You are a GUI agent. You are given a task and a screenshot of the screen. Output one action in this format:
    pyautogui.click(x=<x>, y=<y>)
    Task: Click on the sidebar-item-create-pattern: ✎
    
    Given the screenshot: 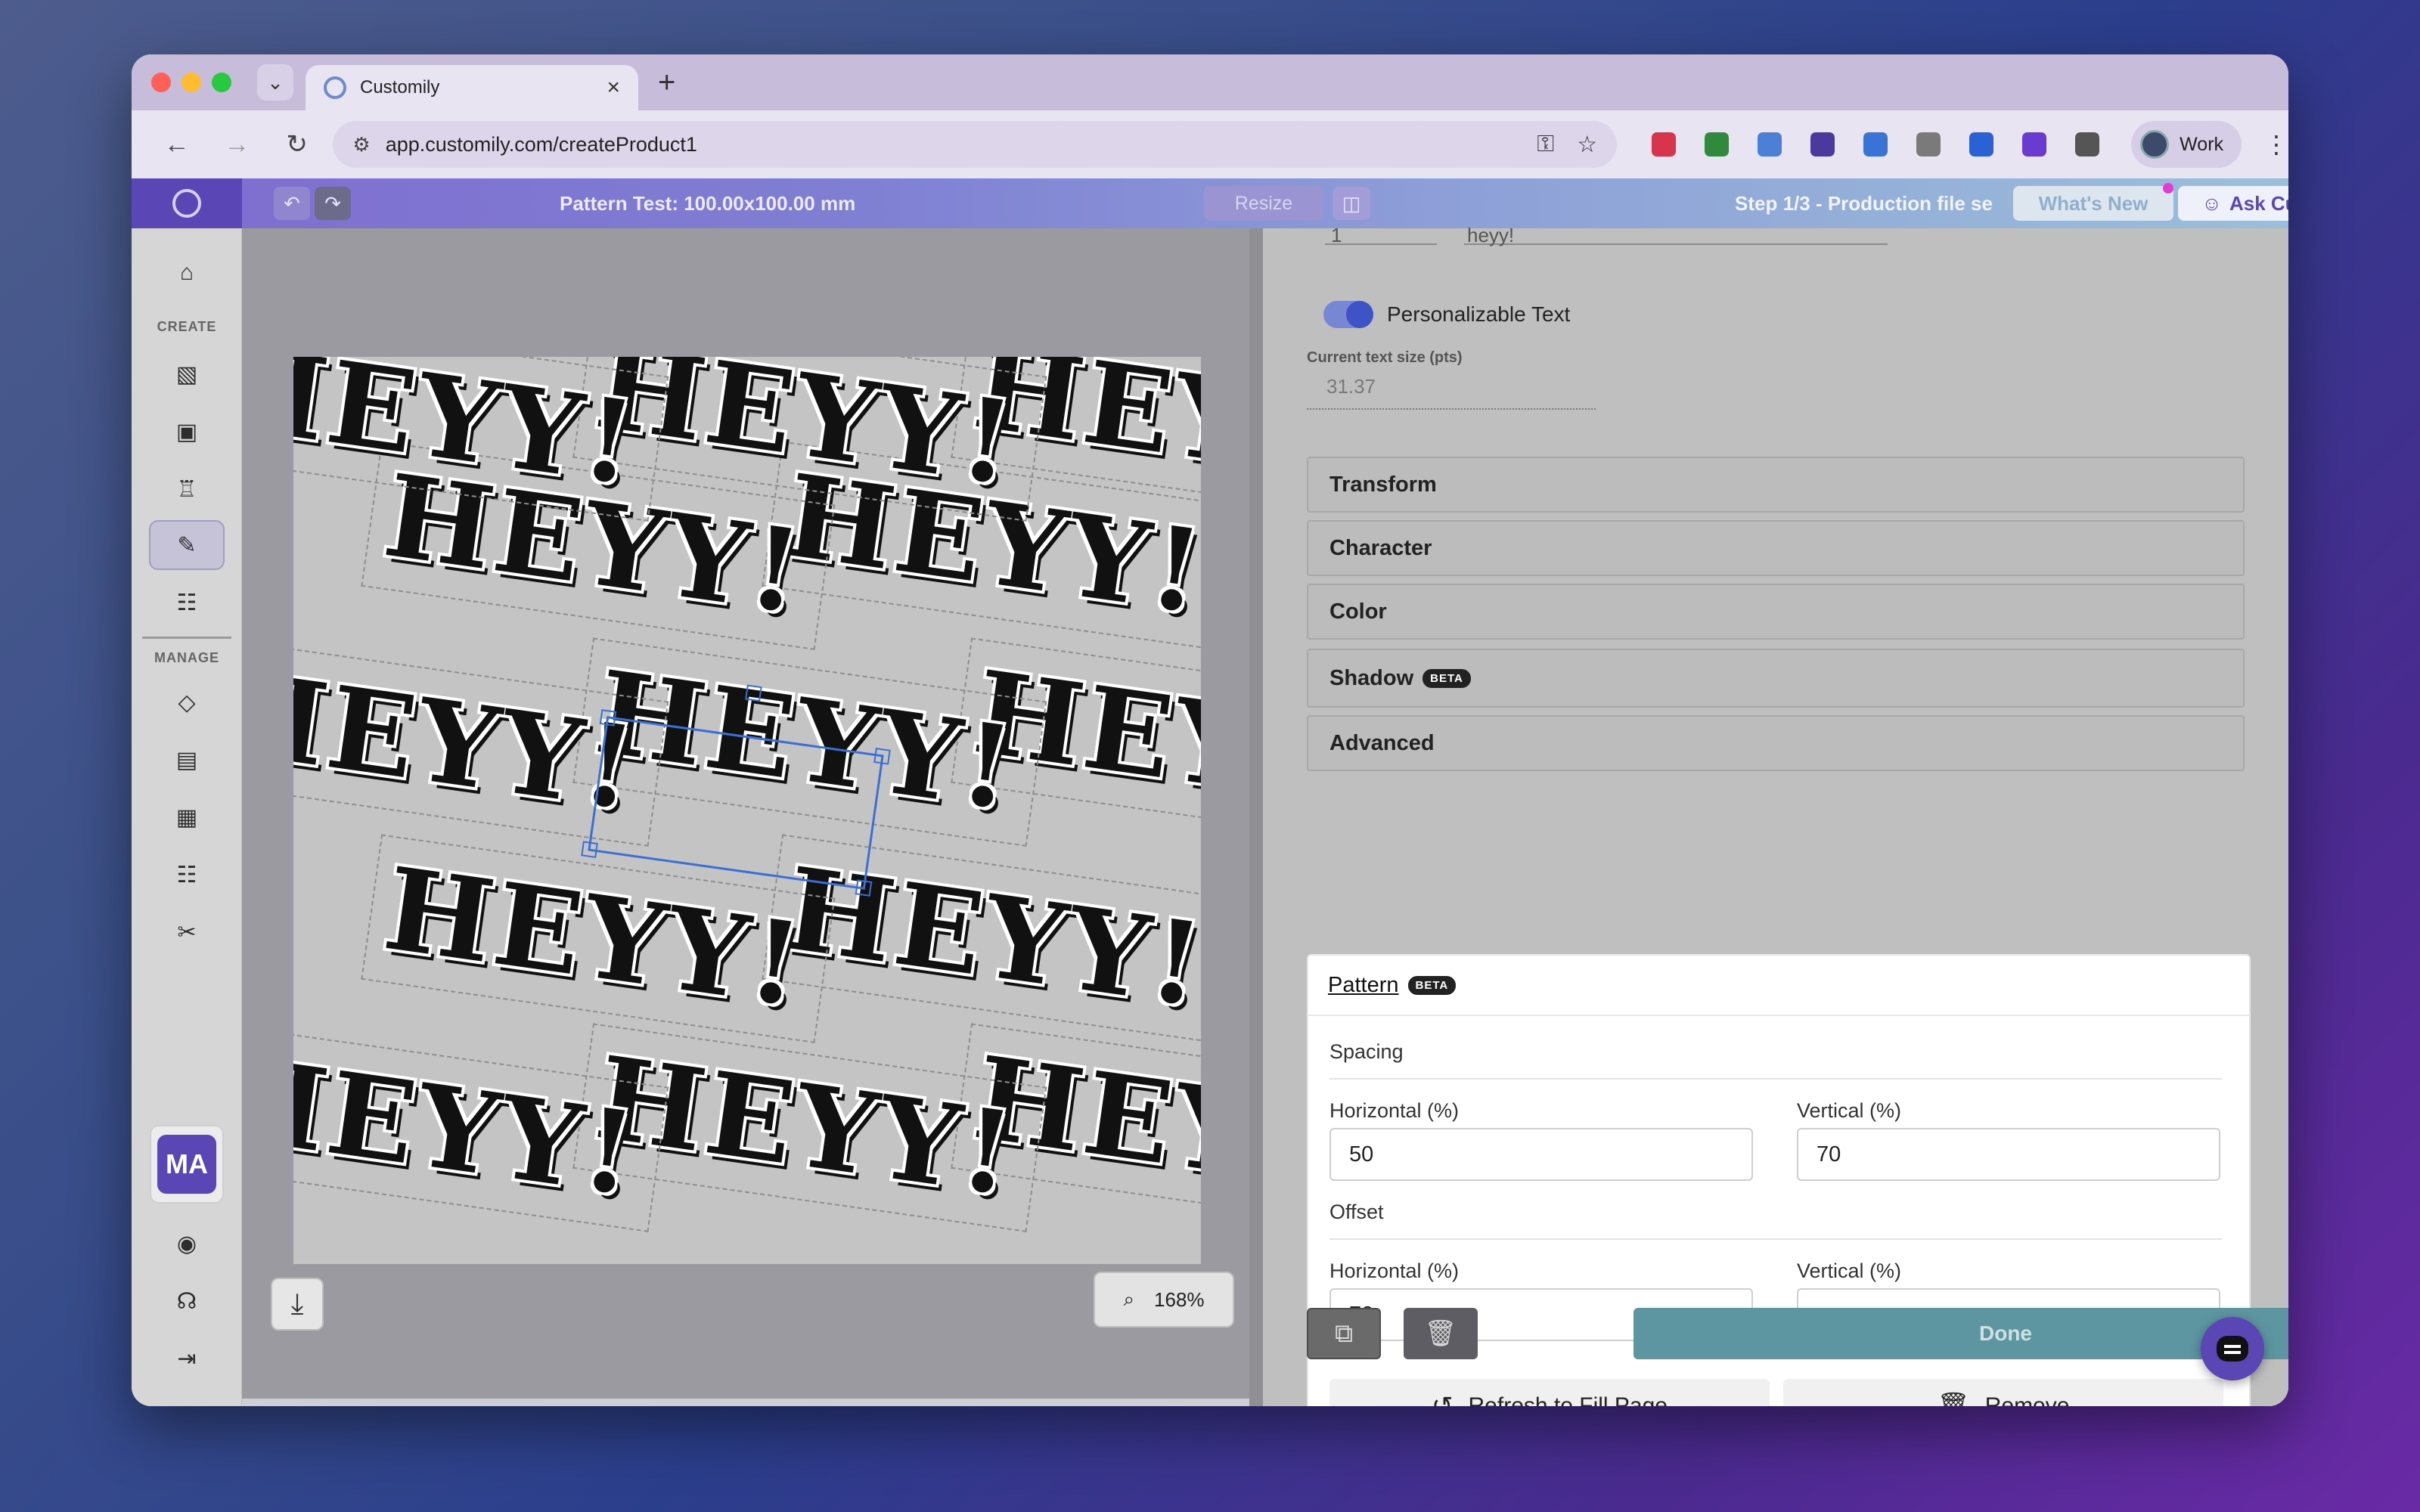 What is the action you would take?
    pyautogui.click(x=187, y=545)
    